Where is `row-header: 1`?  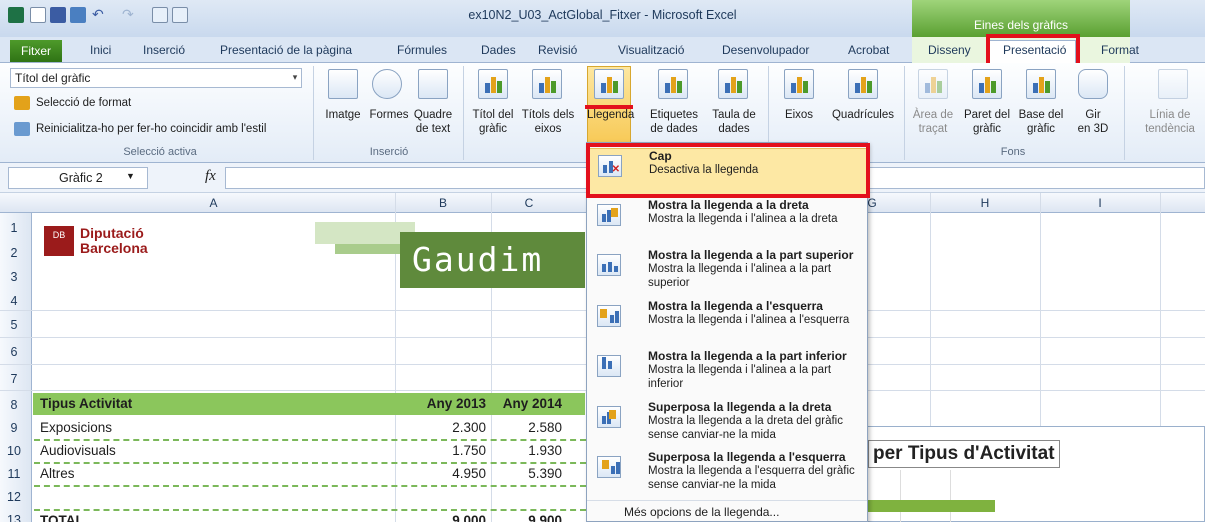 row-header: 1 is located at coordinates (14, 228).